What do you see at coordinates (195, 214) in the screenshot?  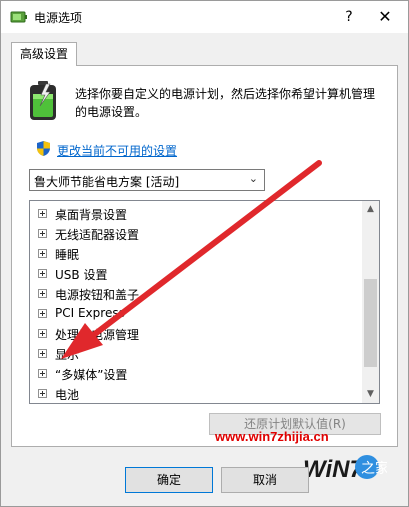 I see `tree-item-desktop-background: 桌面背景设置` at bounding box center [195, 214].